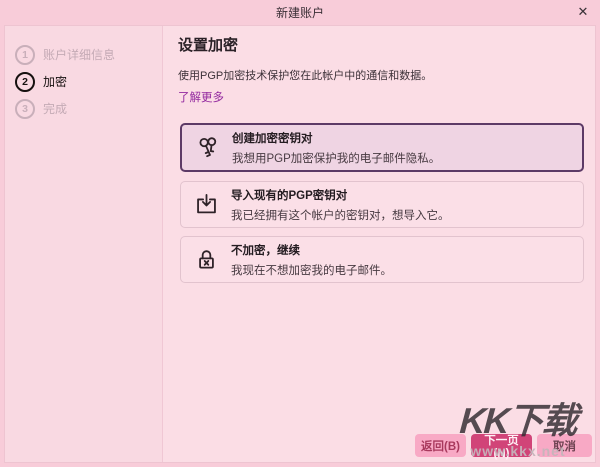 This screenshot has width=600, height=467. I want to click on option-no-encryption: 不加密，继续 我现在不想加密我的电子邮件。, so click(382, 259).